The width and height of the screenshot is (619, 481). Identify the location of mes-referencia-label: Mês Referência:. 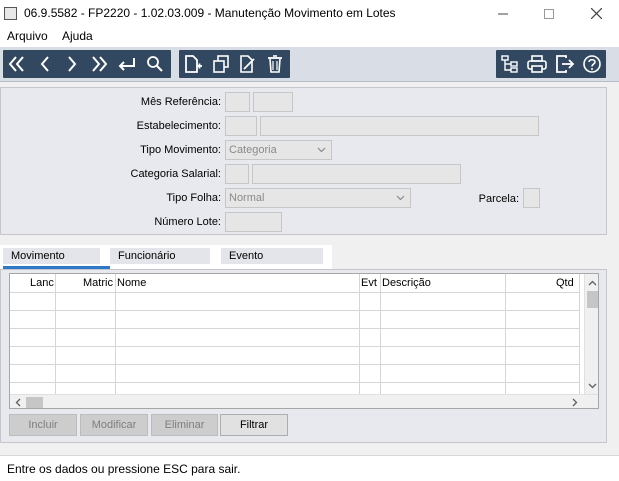
(180, 102).